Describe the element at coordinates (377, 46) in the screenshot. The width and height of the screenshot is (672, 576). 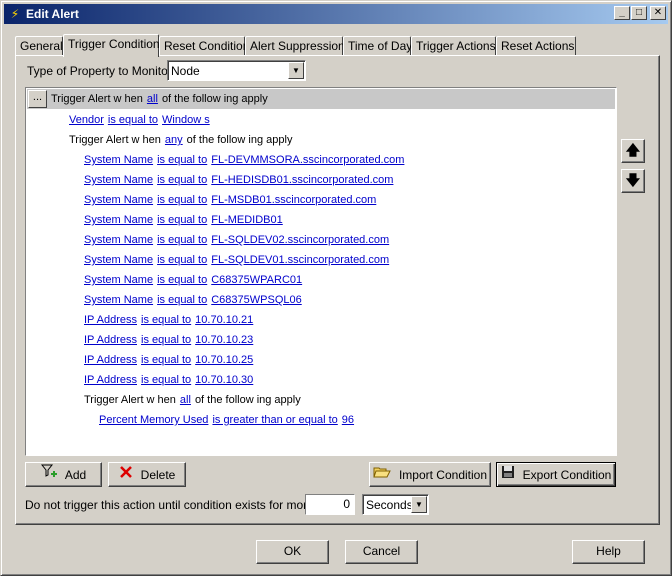
I see `tab-time-of-day: Time of Day` at that location.